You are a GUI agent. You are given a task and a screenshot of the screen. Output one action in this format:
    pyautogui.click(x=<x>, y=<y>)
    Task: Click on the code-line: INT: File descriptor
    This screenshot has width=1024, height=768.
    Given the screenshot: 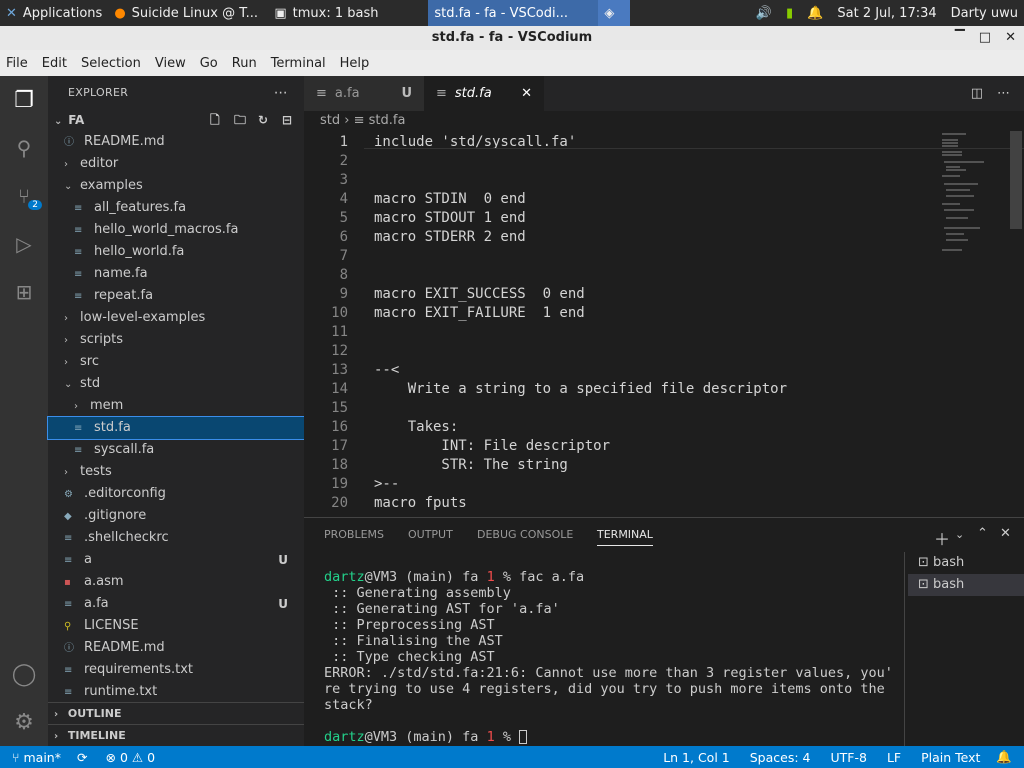 What is the action you would take?
    pyautogui.click(x=492, y=446)
    